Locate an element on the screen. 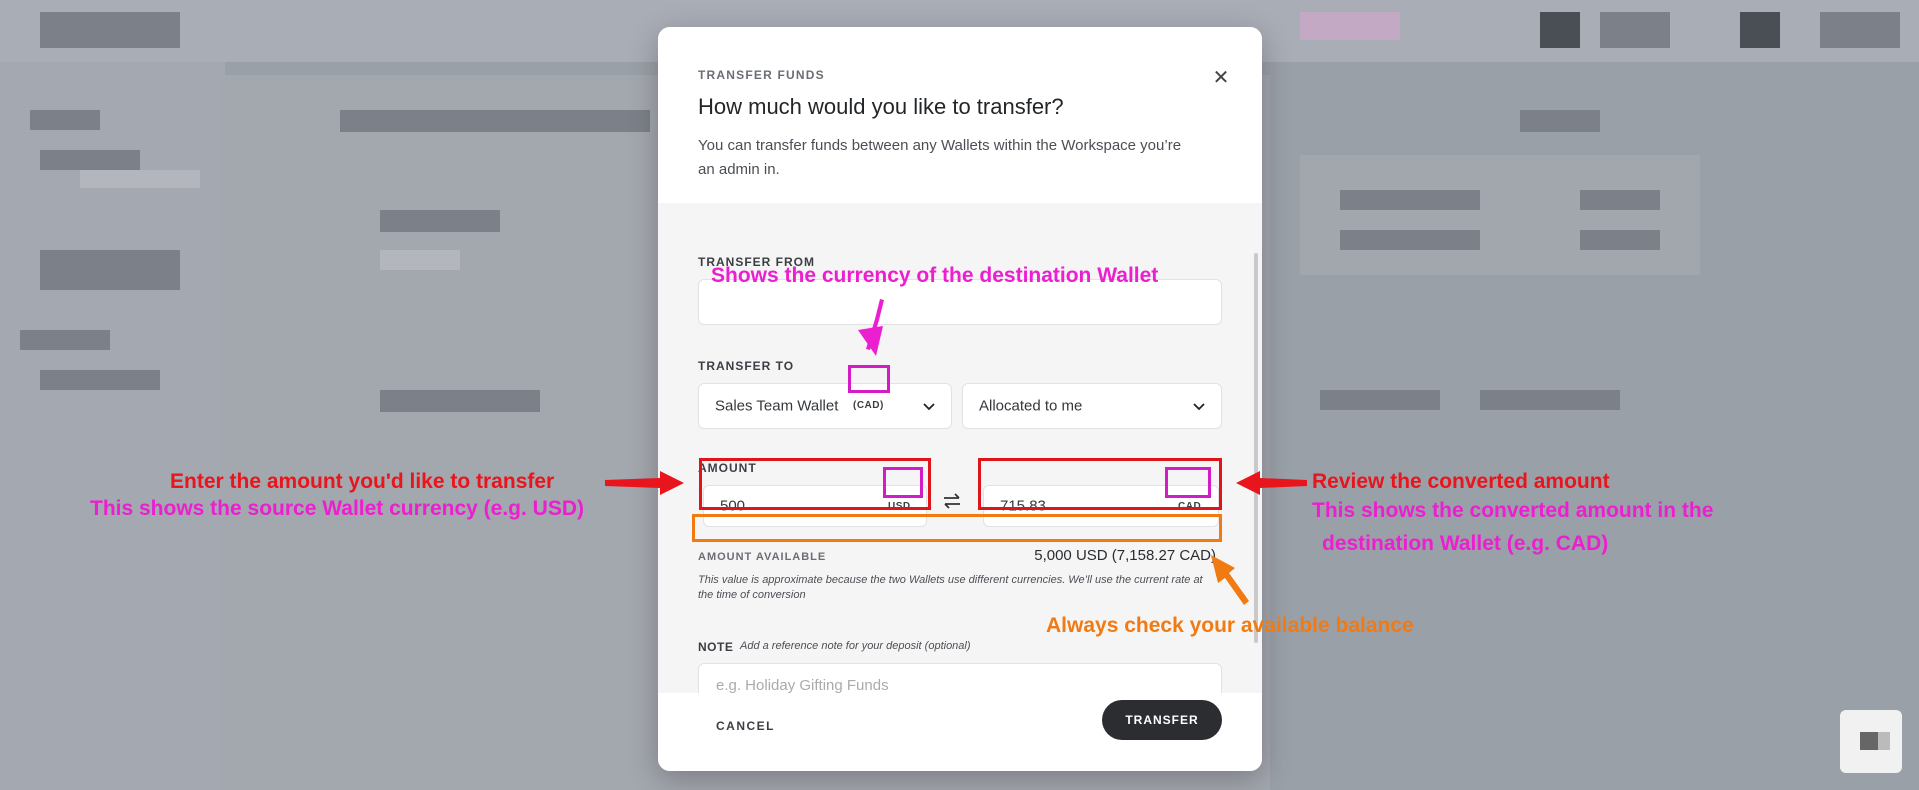 Image resolution: width=1919 pixels, height=790 pixels. amount-available-value: 5,000 USD (7,158.27 CAD) is located at coordinates (1125, 555).